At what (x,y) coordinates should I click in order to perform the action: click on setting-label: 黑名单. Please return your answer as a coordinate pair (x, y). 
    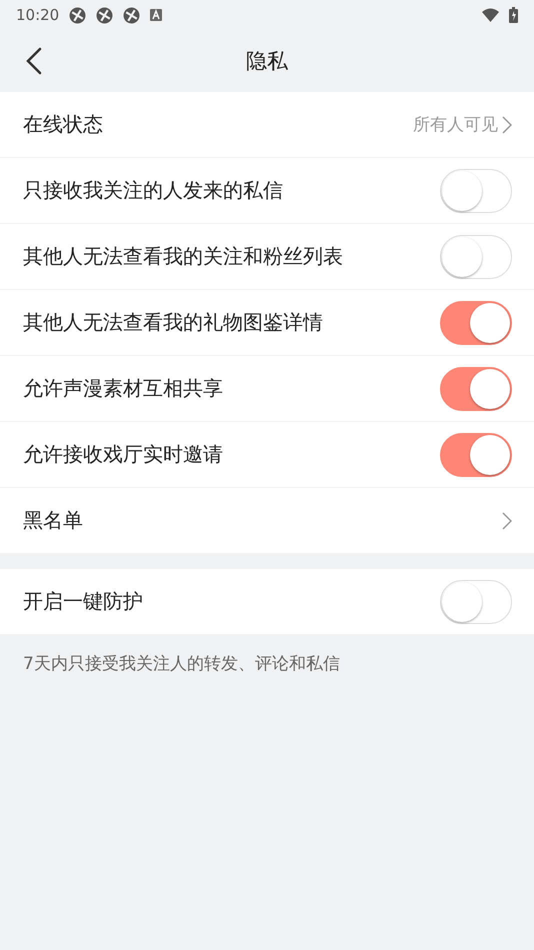
    Looking at the image, I should click on (53, 520).